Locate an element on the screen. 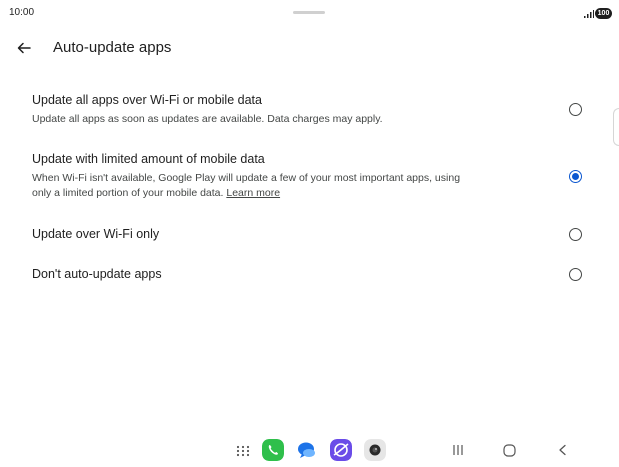  option-title: Update over Wi-Fi only is located at coordinates (96, 234).